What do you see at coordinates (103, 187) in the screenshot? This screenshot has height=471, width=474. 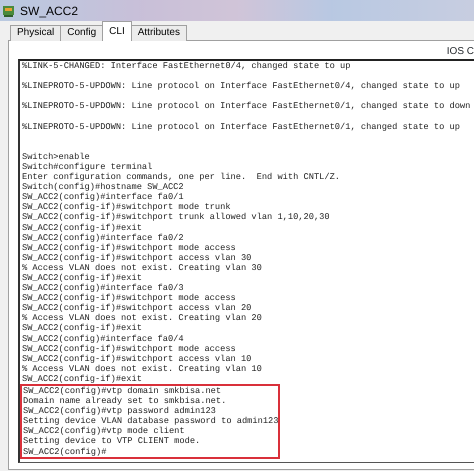 I see `terminal-line: Switch(config)#hostname SW_ACC2` at bounding box center [103, 187].